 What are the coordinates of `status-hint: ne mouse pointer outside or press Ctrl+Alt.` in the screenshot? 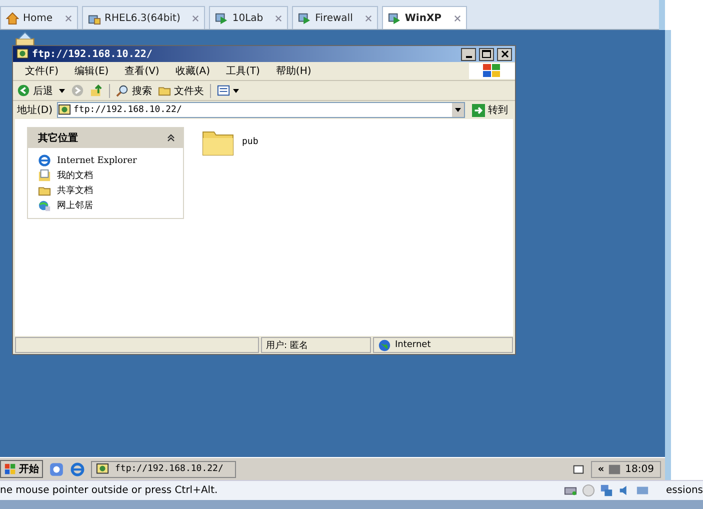 It's located at (109, 490).